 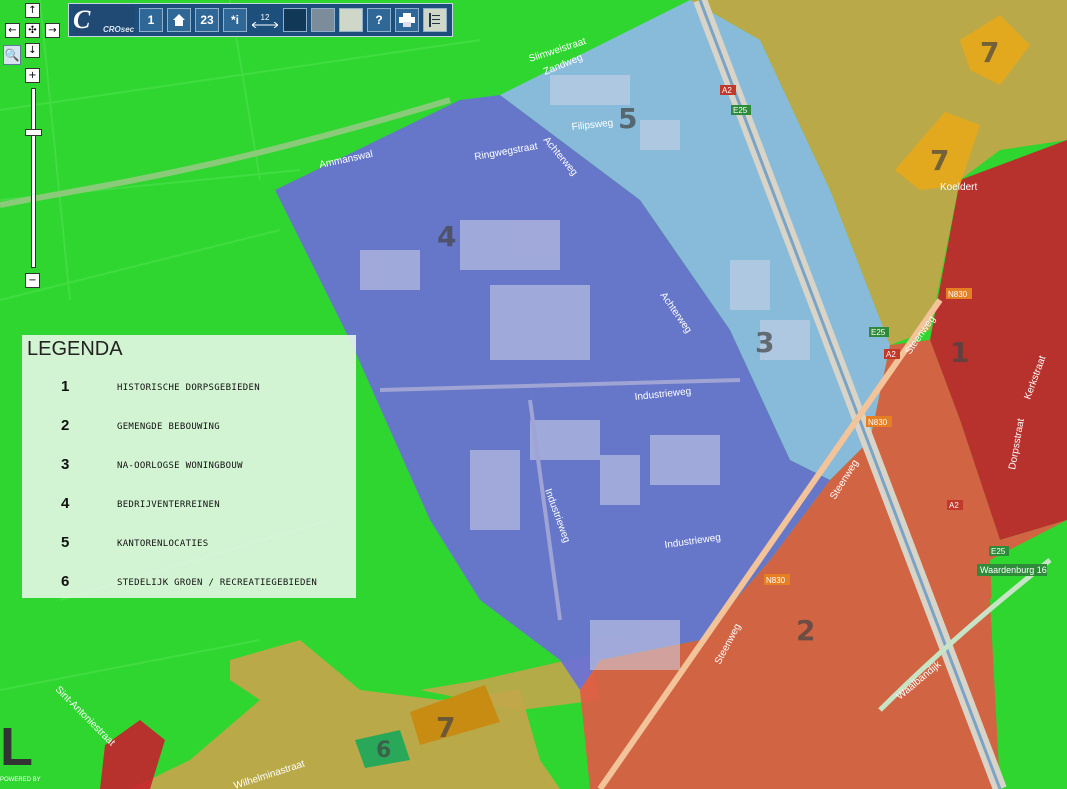 I want to click on toolbar: C CROsec 1 23 *i 12 ?, so click(x=260, y=20).